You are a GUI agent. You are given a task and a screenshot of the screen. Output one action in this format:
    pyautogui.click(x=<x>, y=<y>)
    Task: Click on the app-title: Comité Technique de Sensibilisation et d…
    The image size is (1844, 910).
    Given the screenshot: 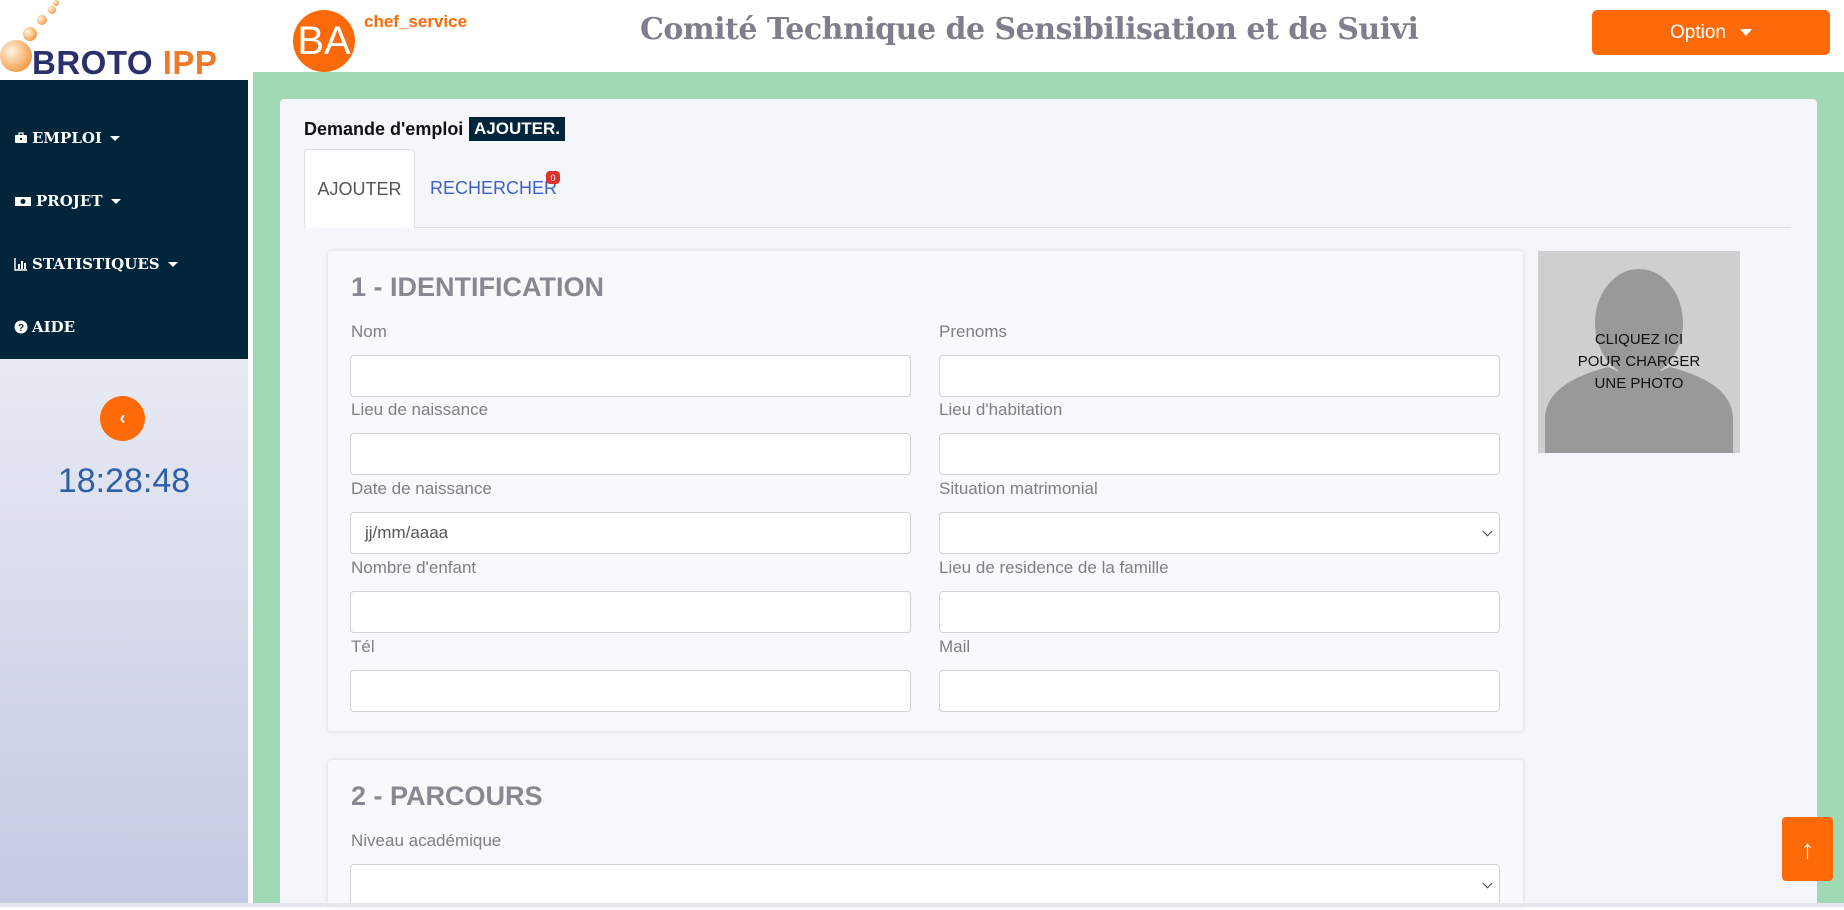 What is the action you would take?
    pyautogui.click(x=1029, y=29)
    